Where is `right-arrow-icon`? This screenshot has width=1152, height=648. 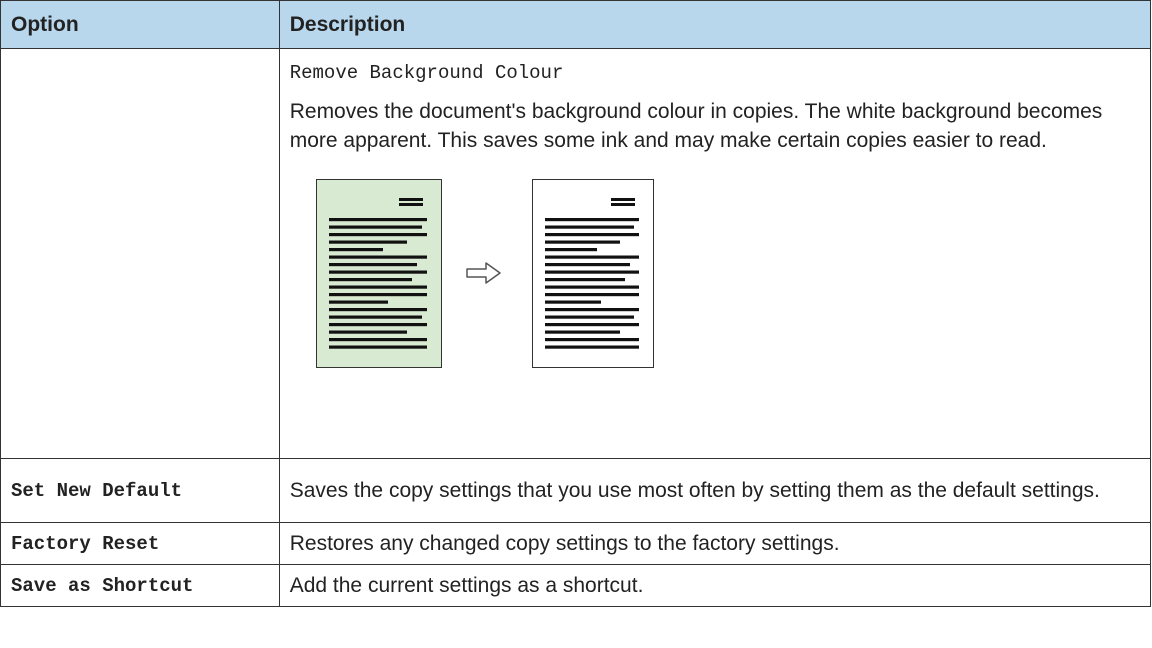
right-arrow-icon is located at coordinates (483, 275).